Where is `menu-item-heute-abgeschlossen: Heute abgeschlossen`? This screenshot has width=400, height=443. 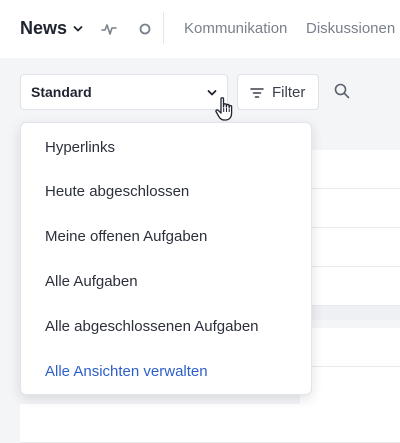
menu-item-heute-abgeschlossen: Heute abgeschlossen is located at coordinates (117, 191).